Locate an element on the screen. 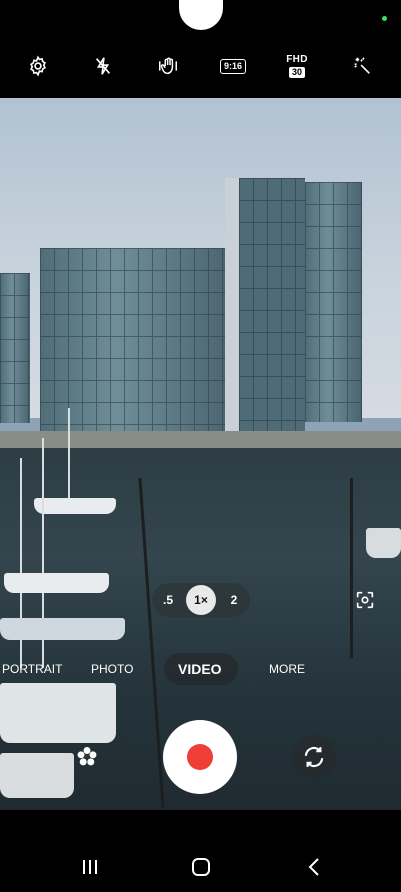 The width and height of the screenshot is (401, 892). magic-wand-icon is located at coordinates (362, 65).